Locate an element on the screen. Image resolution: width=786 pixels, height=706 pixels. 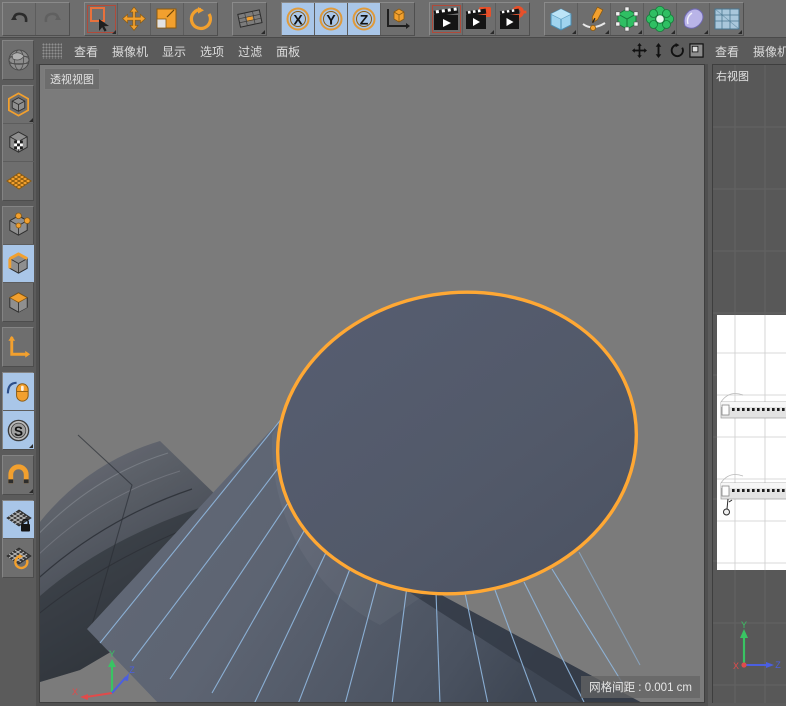
axis-x-icon: X is located at coordinates (298, 18).